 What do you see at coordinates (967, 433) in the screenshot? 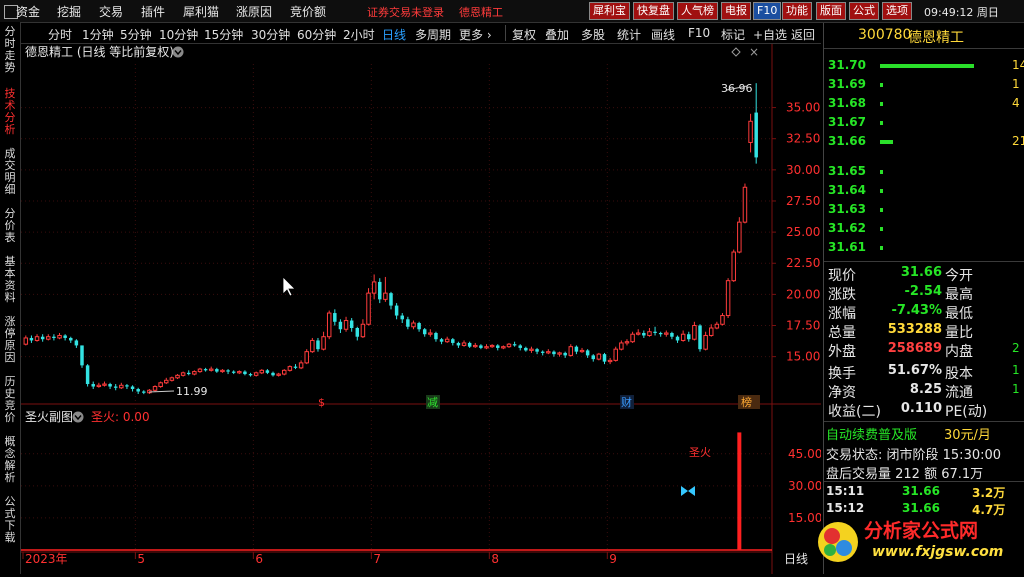
I see `promo-price: 30元/月` at bounding box center [967, 433].